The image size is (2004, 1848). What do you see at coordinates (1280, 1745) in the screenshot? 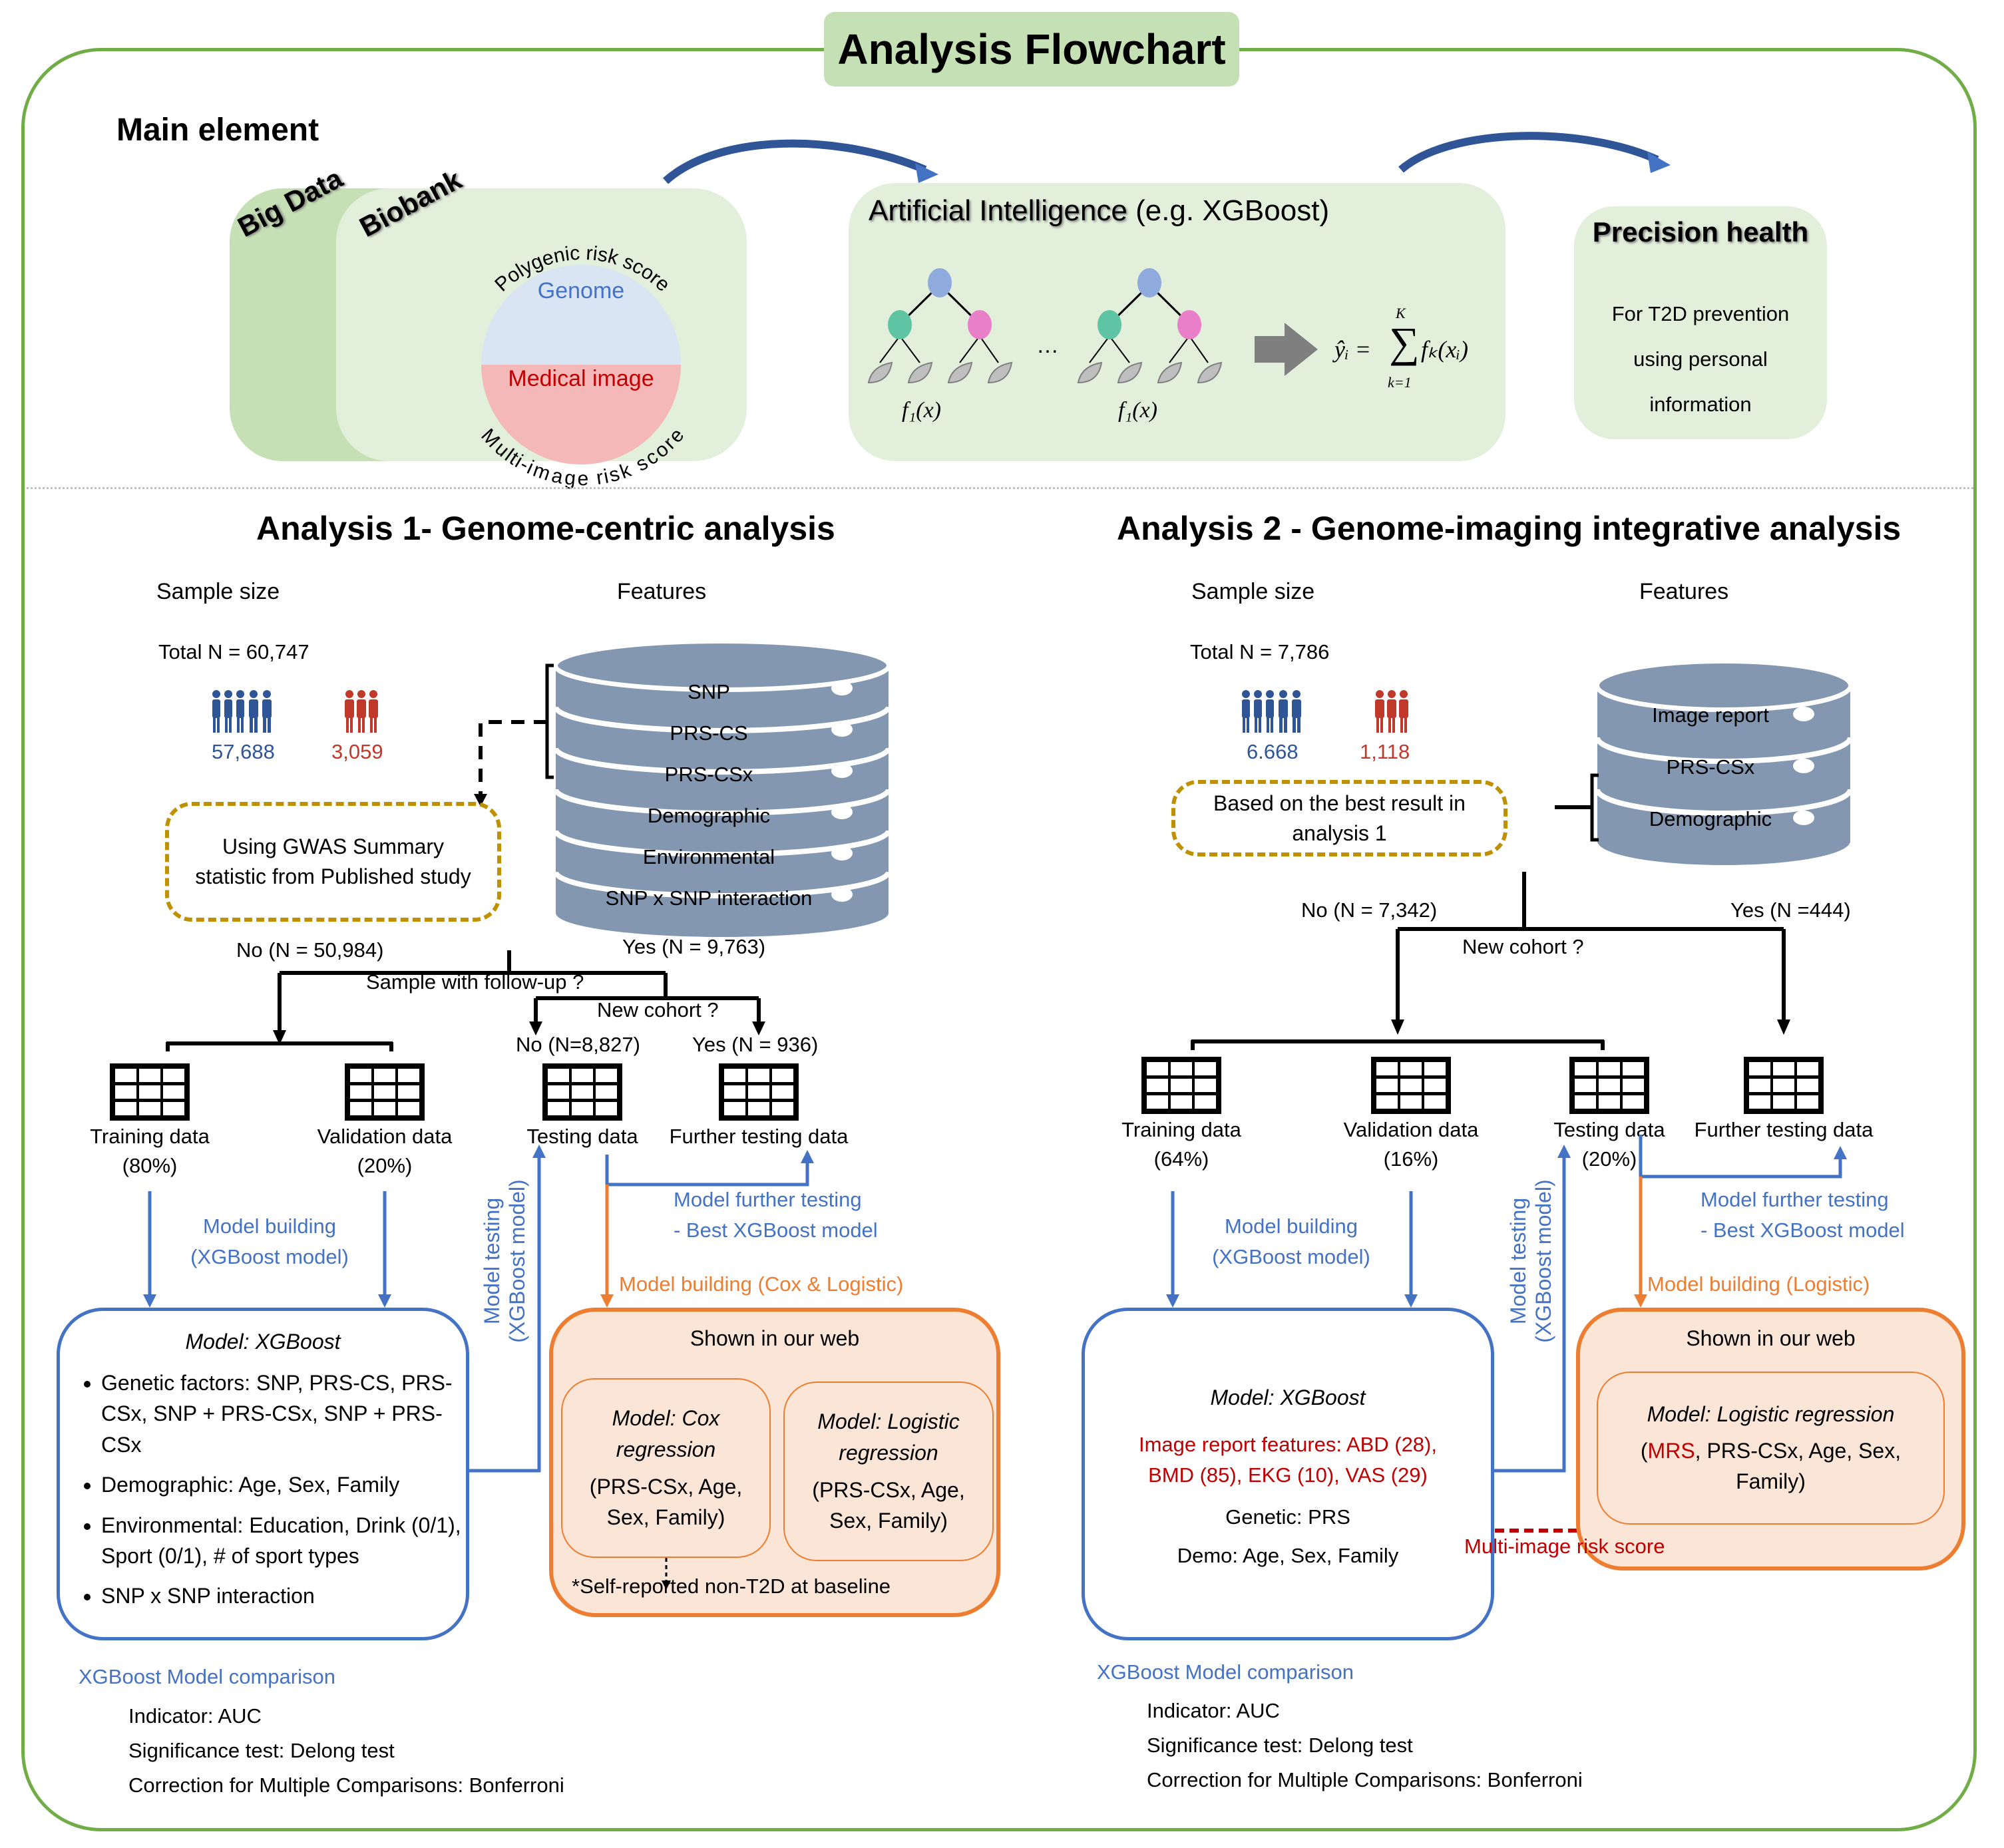
I see `a2-comparison-line: Significance test: Delong test` at bounding box center [1280, 1745].